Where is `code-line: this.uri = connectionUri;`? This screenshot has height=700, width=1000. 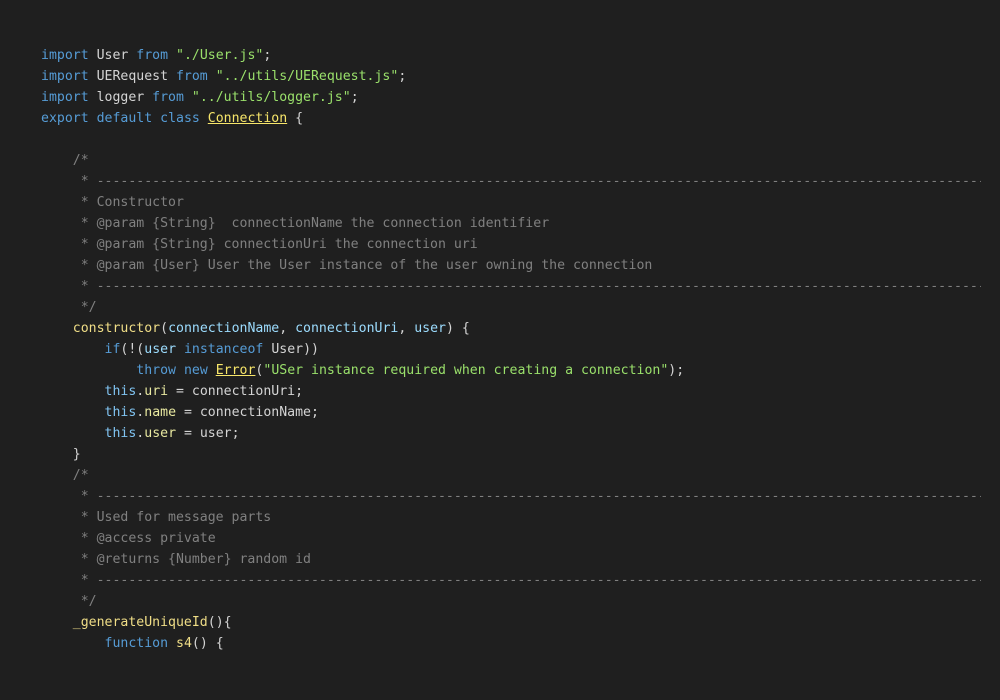 code-line: this.uri = connectionUri; is located at coordinates (511, 391).